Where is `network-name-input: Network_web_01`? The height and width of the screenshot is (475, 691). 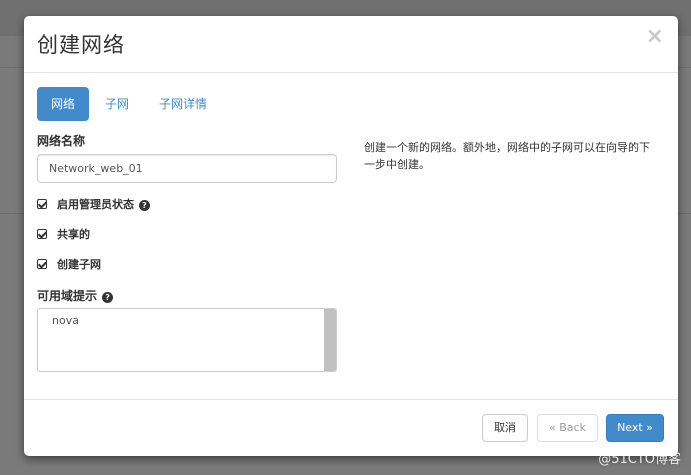 network-name-input: Network_web_01 is located at coordinates (187, 168).